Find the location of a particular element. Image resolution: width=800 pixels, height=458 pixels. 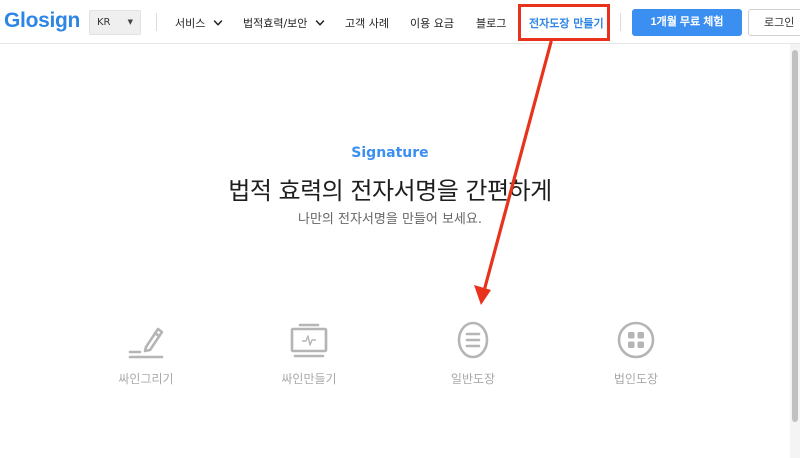

nav-item-legal-security: 법적효력/보안 is located at coordinates (284, 23).